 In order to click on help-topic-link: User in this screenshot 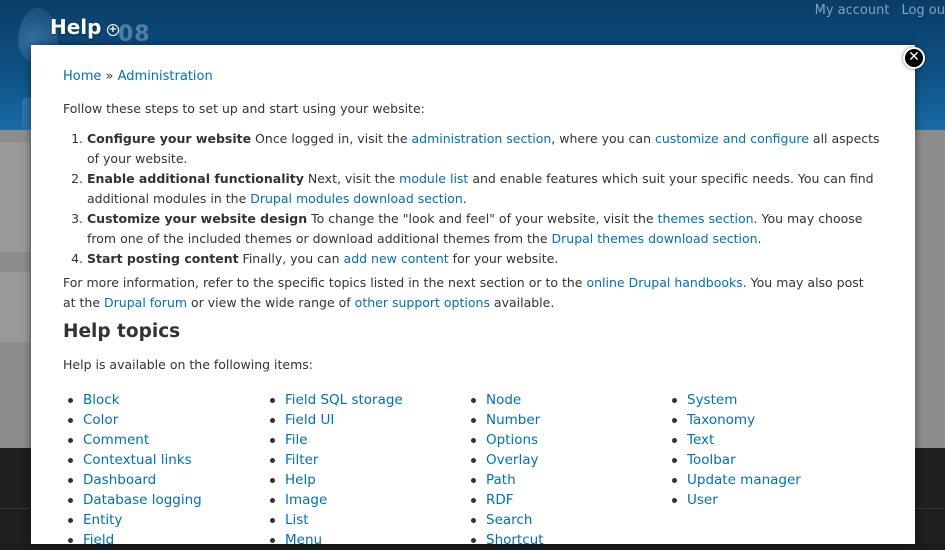, I will do `click(702, 500)`.